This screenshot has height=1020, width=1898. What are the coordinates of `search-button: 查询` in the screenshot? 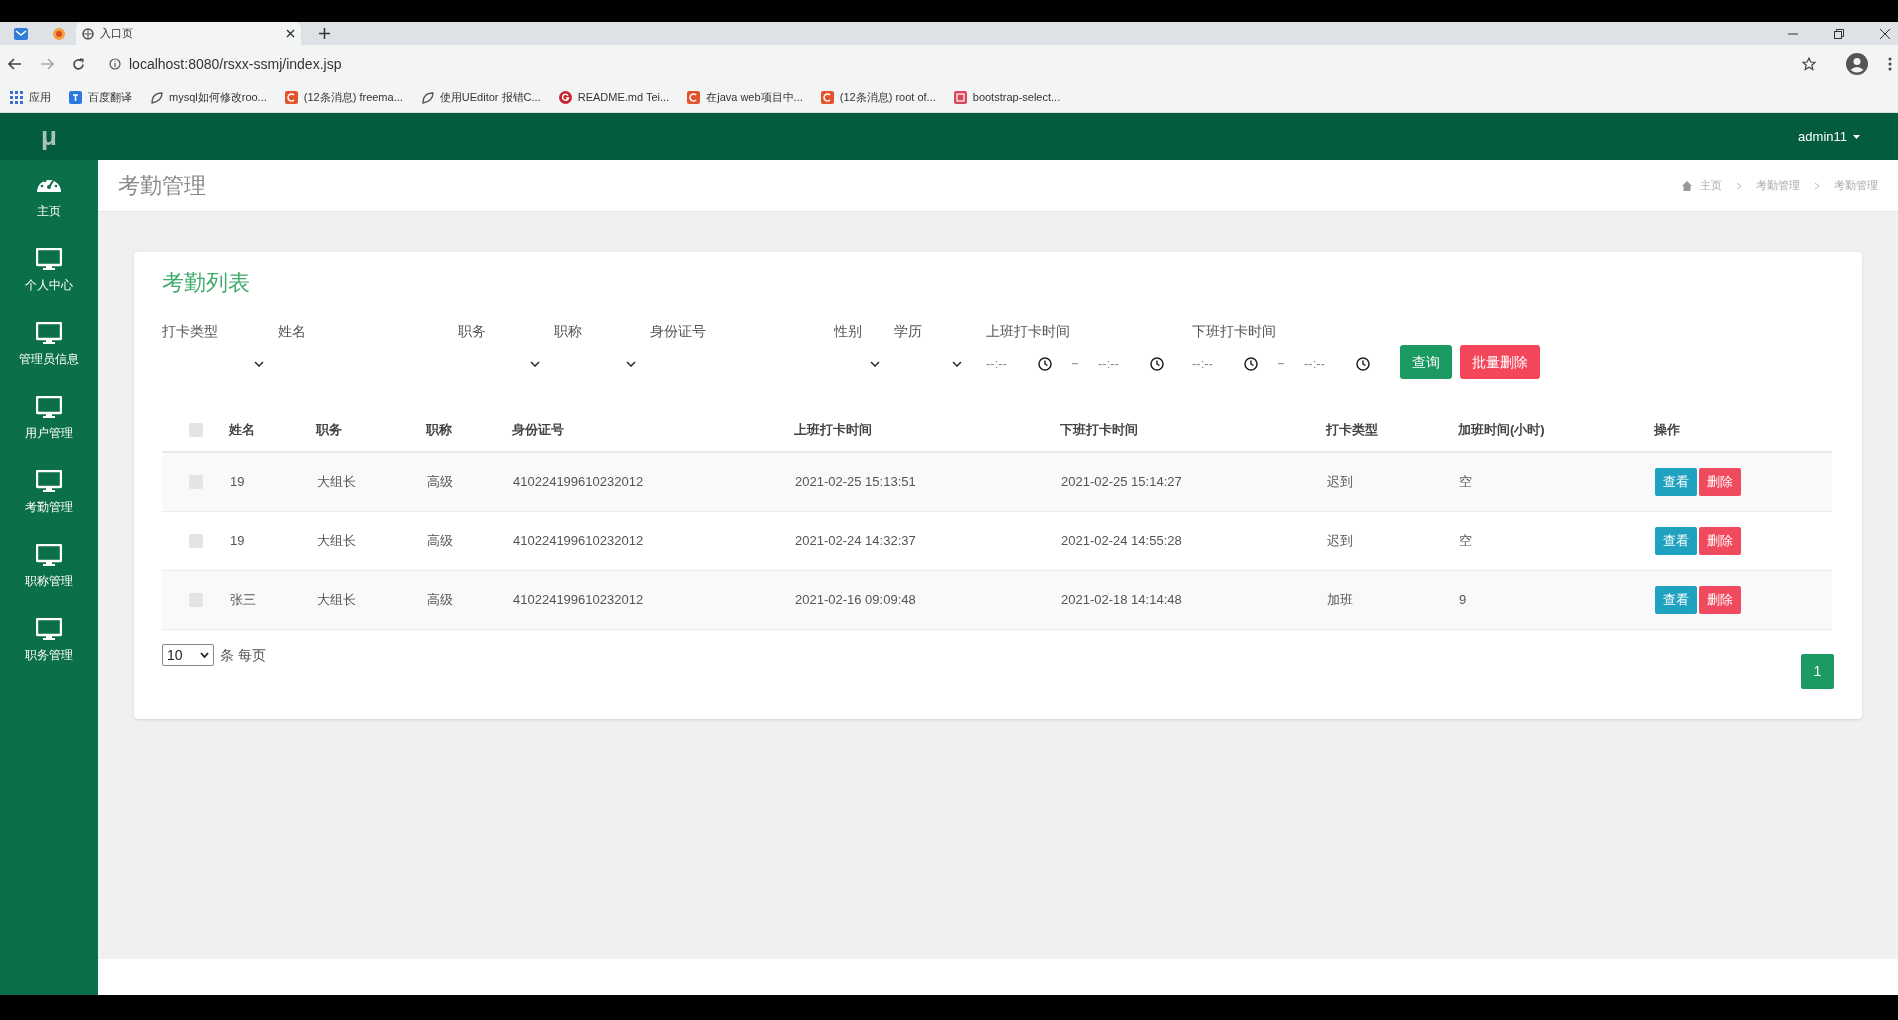 It's located at (1426, 362).